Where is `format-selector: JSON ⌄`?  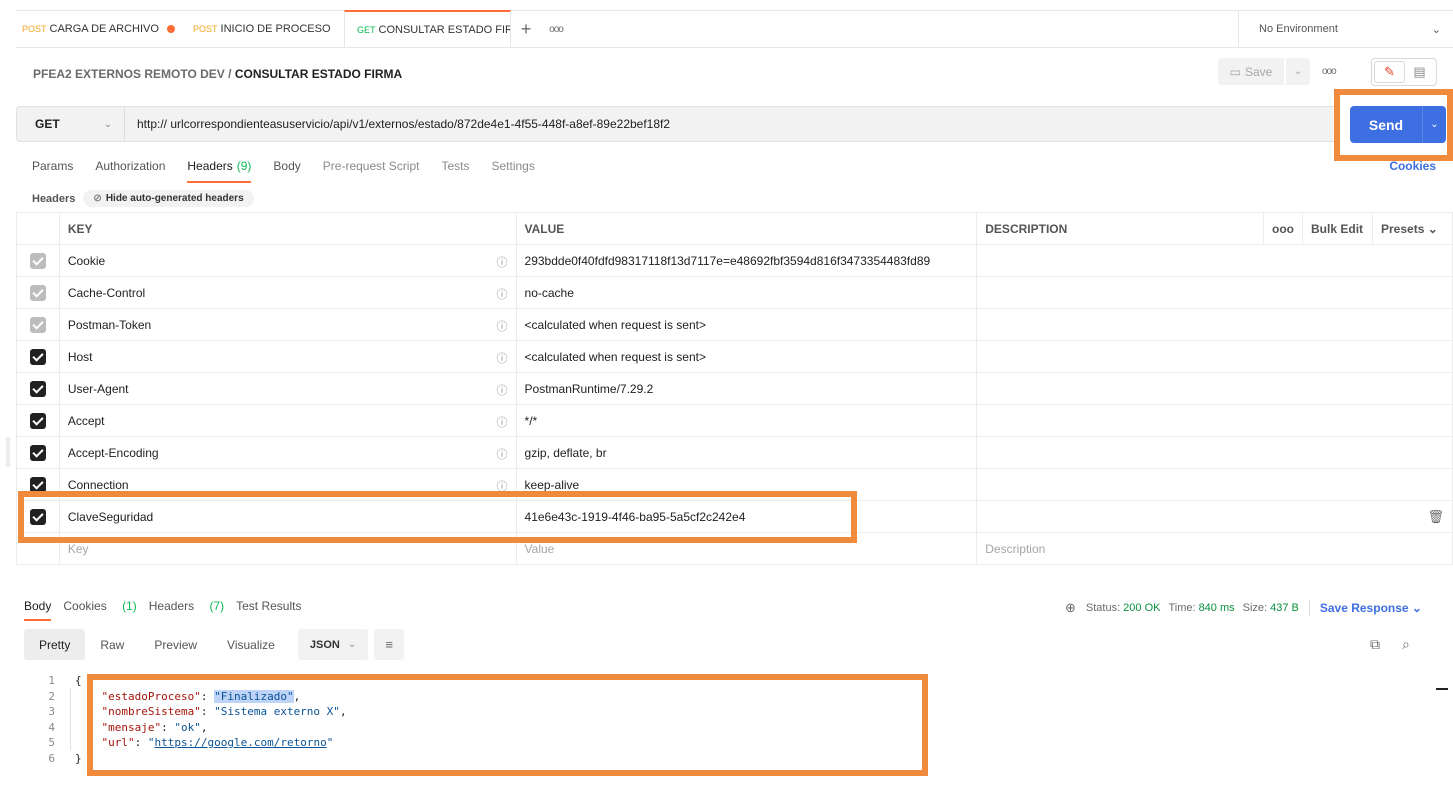 format-selector: JSON ⌄ is located at coordinates (333, 644).